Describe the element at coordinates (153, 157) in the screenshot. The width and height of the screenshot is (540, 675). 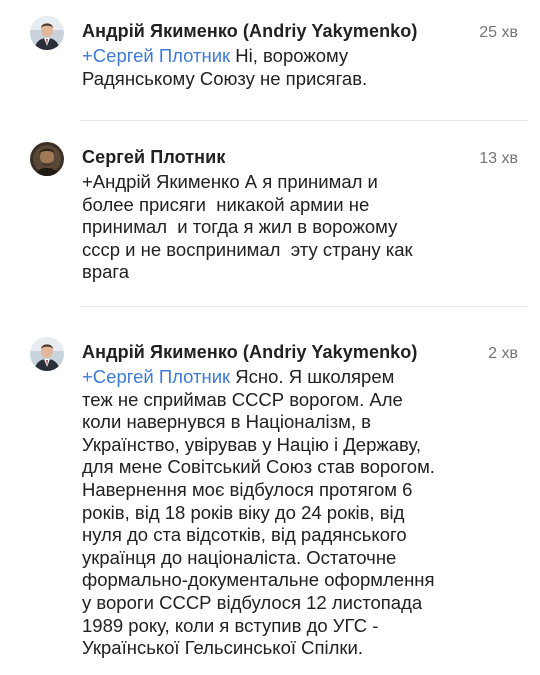
I see `comment-author: Сергей Плотник` at that location.